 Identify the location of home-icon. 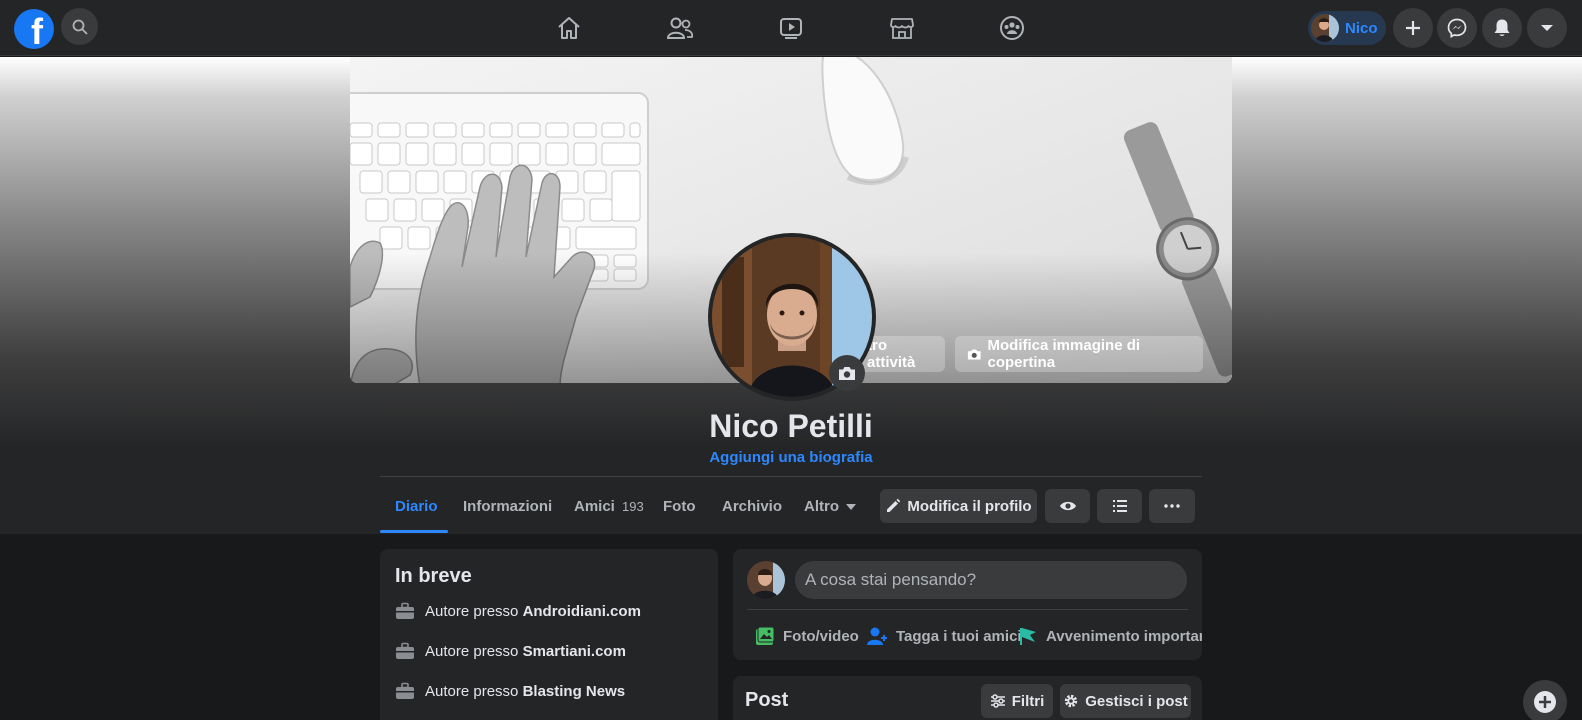
(569, 28).